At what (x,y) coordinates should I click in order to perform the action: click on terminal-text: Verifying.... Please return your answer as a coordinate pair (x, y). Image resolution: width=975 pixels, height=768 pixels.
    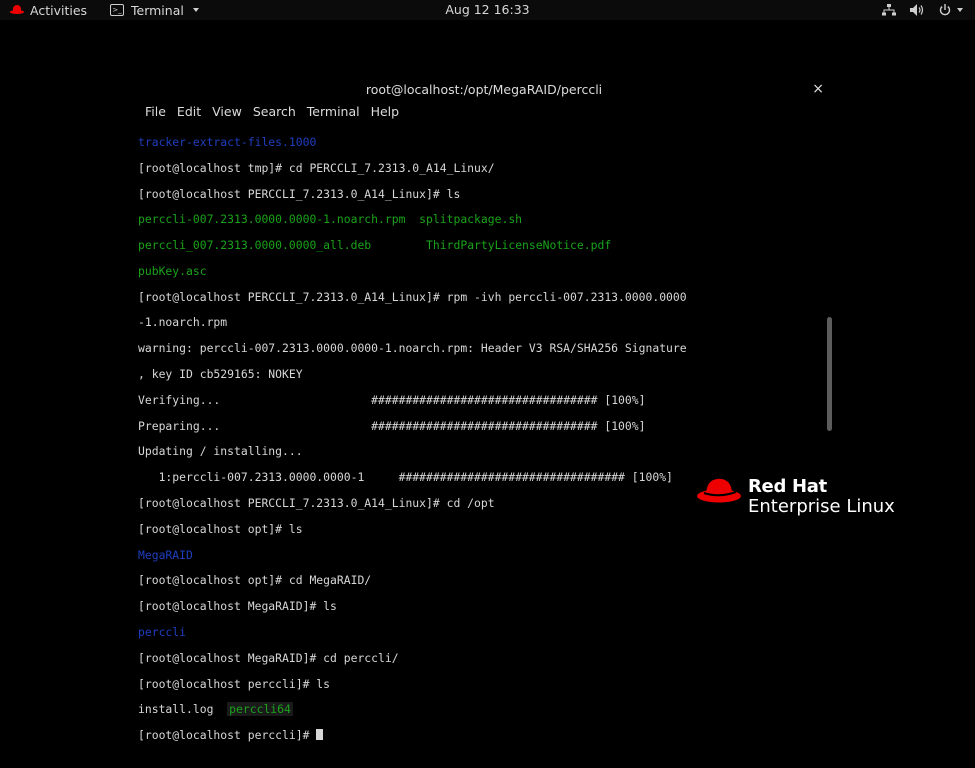
    Looking at the image, I should click on (179, 399).